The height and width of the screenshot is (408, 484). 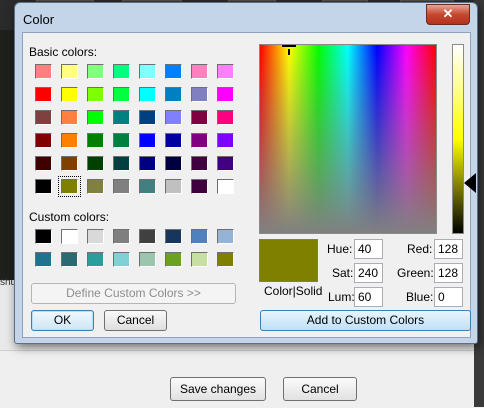 I want to click on red-field: 128, so click(x=448, y=249).